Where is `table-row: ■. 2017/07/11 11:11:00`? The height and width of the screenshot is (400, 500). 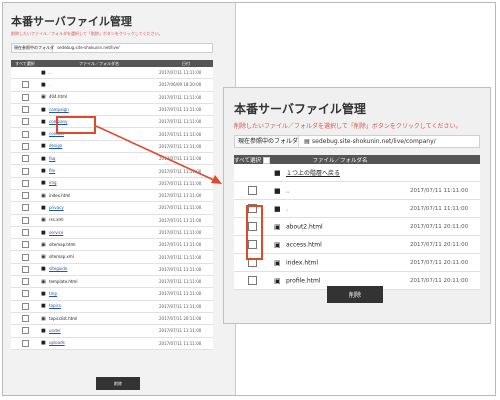 table-row: ■. 2017/07/11 11:11:00 is located at coordinates (357, 208).